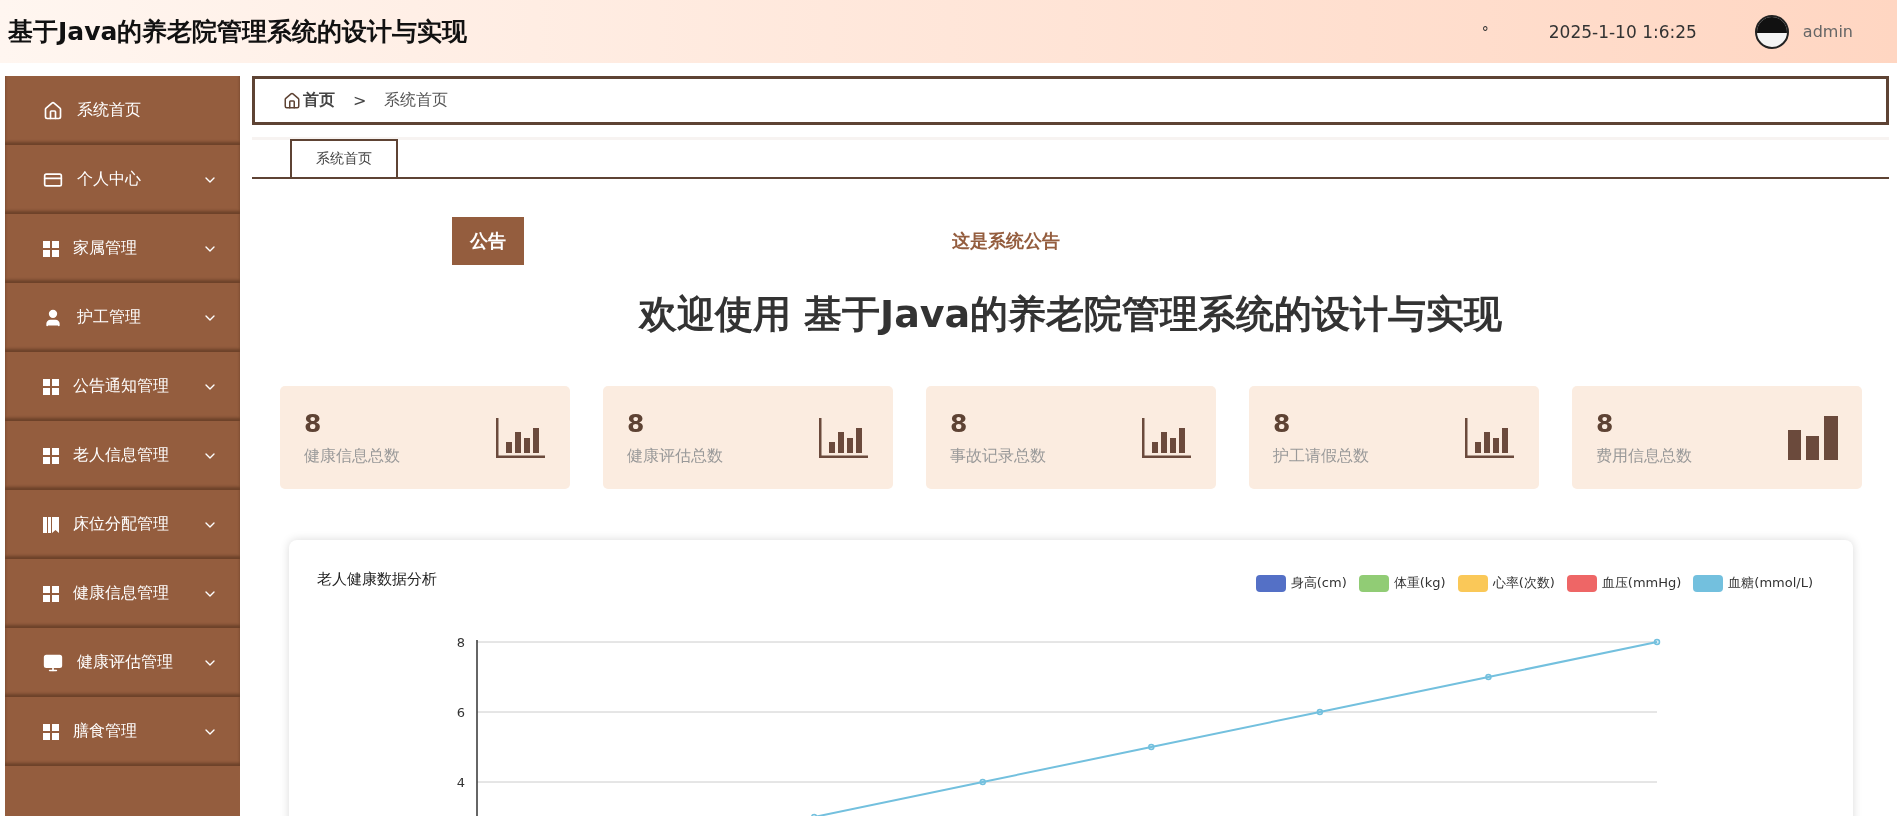 This screenshot has height=816, width=1897. What do you see at coordinates (416, 100) in the screenshot?
I see `breadcrumb-current: 系统首页` at bounding box center [416, 100].